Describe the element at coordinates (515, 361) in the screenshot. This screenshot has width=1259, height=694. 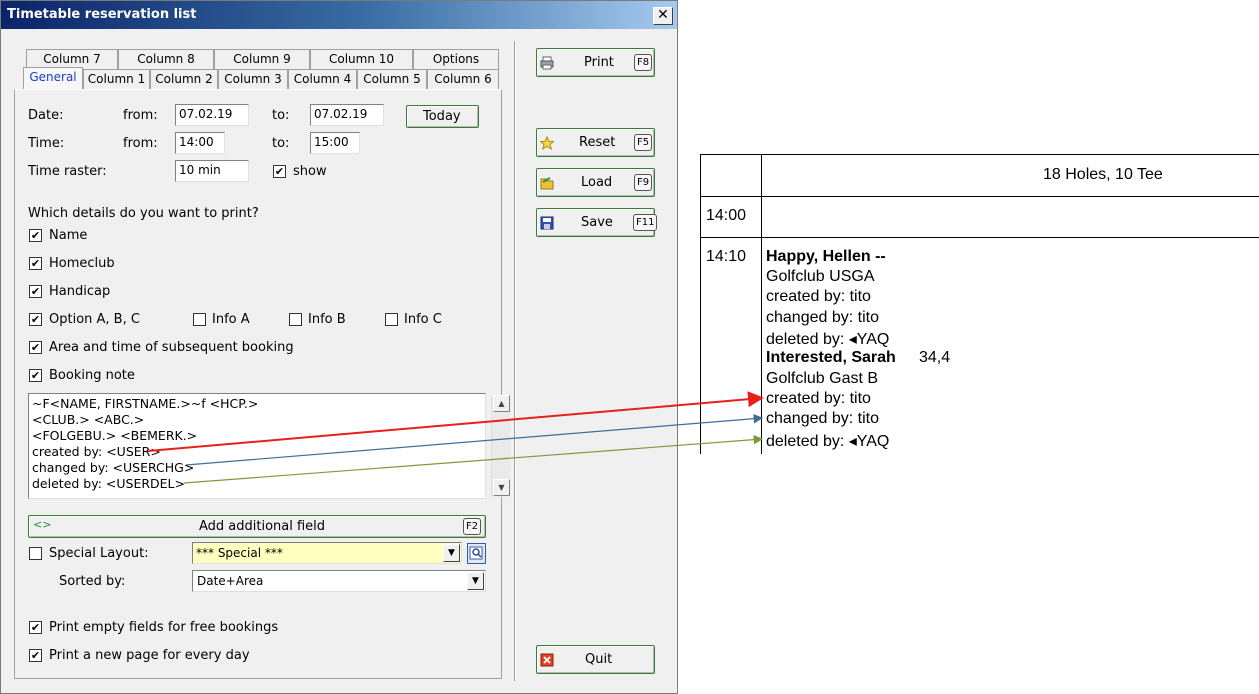
I see `panel-separator` at that location.